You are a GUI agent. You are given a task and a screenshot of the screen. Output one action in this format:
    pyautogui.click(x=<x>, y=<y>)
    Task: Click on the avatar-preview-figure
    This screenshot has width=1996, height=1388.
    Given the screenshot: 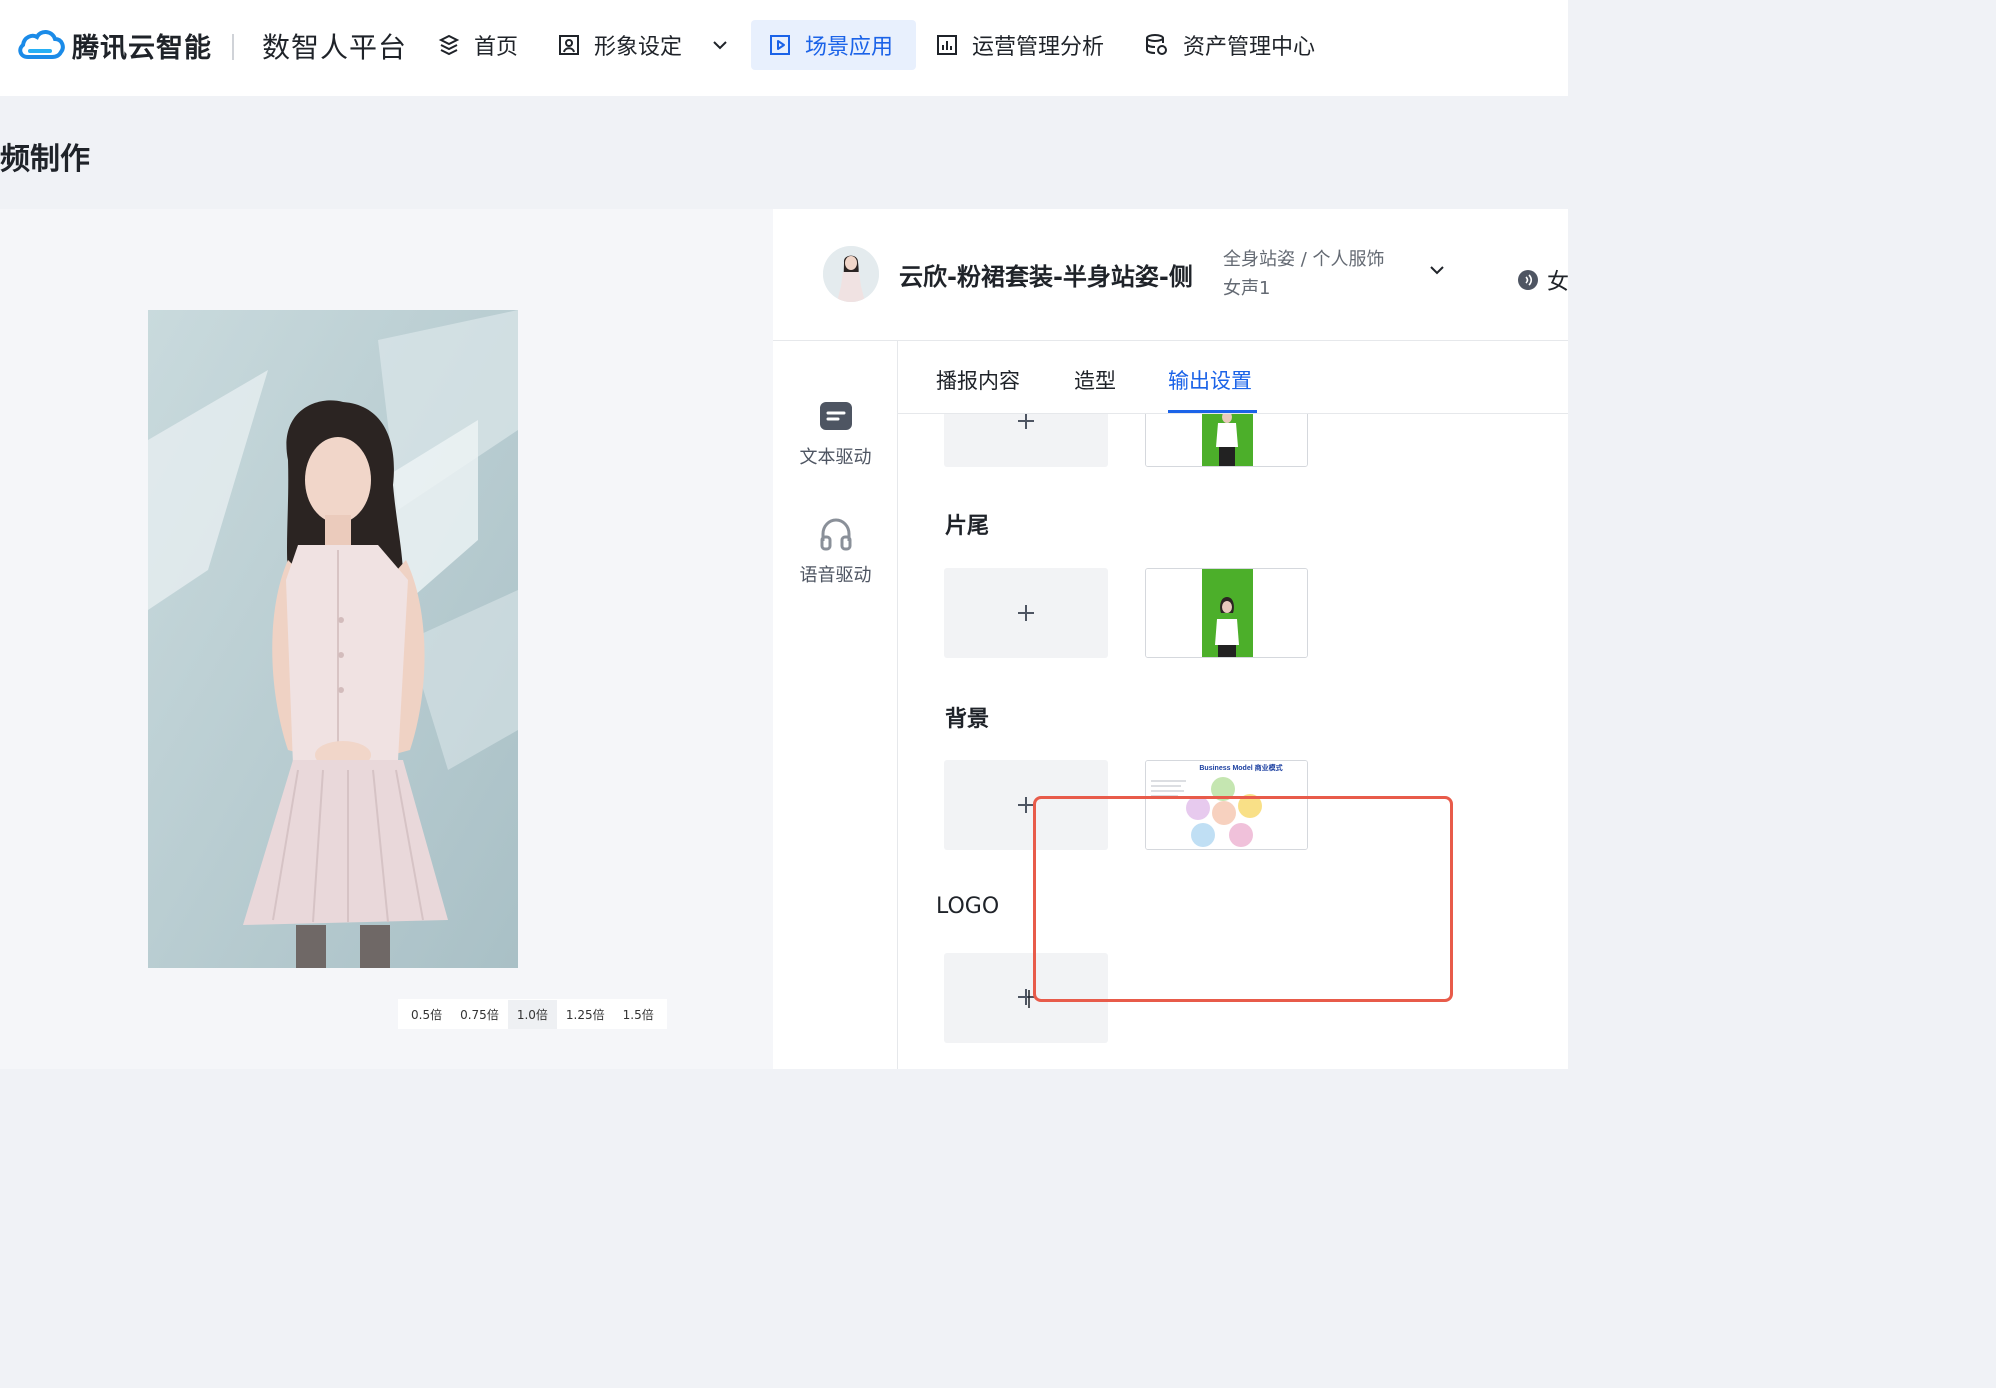 What is the action you would take?
    pyautogui.click(x=333, y=639)
    